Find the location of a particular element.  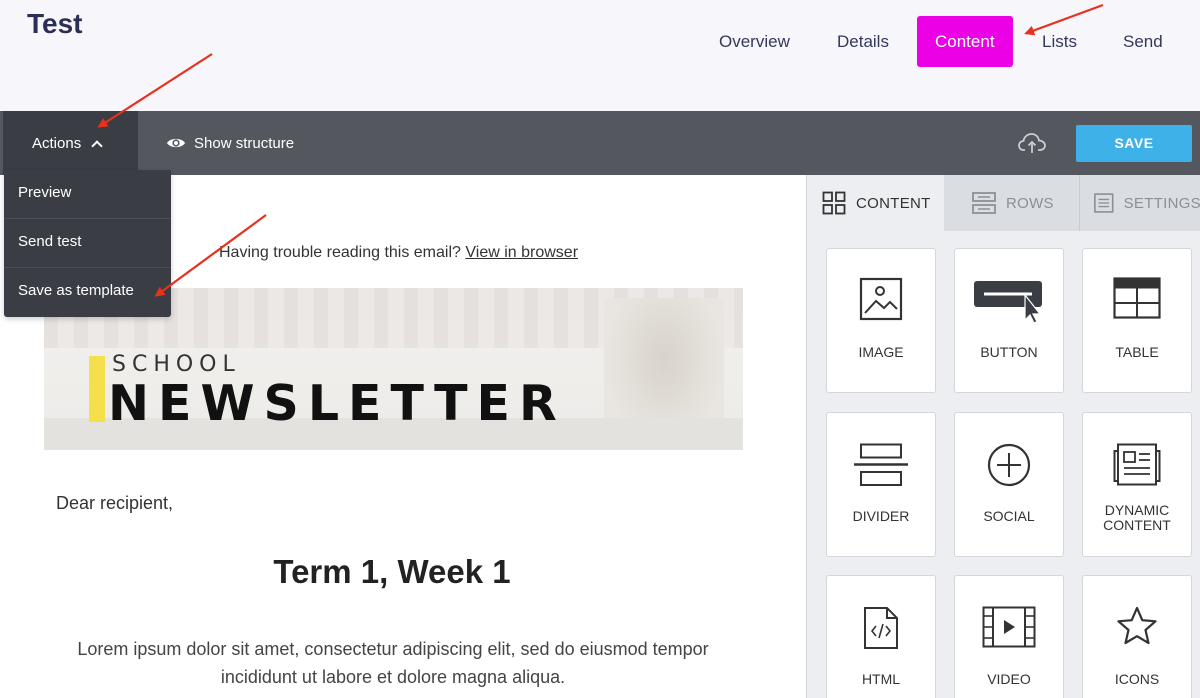

actions-button: Actions is located at coordinates (70, 143).